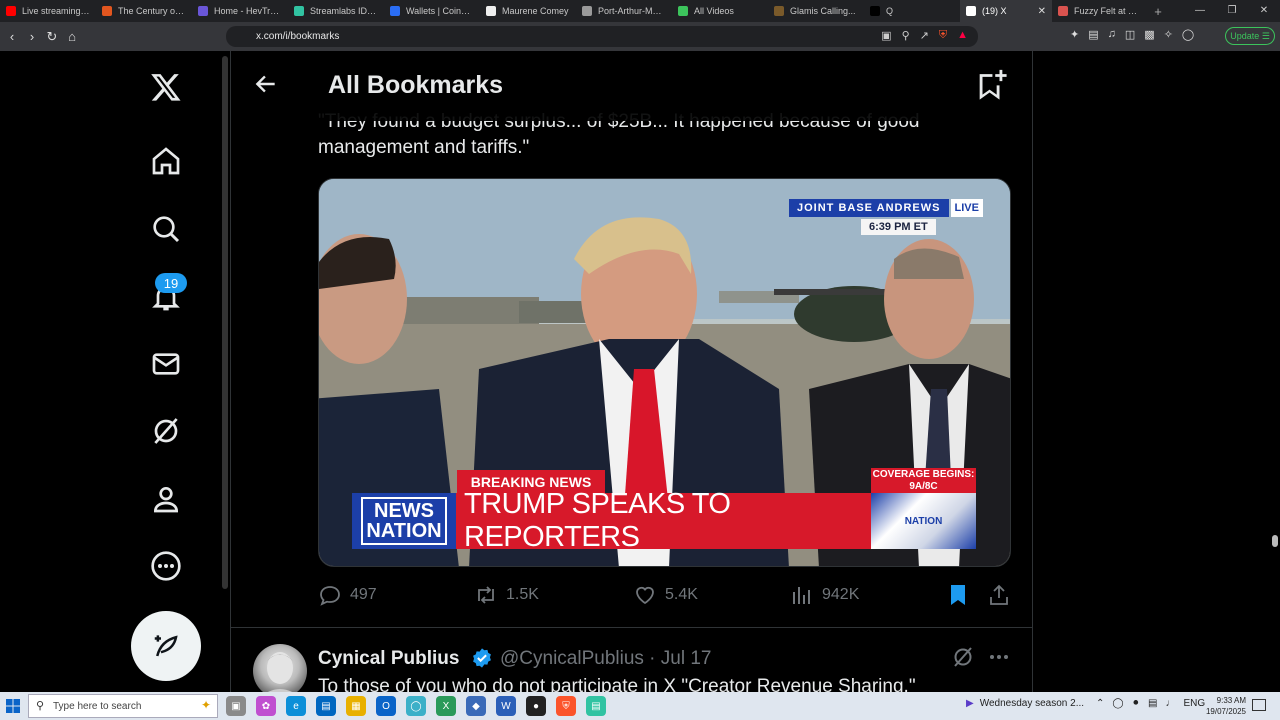 The height and width of the screenshot is (720, 1280). Describe the element at coordinates (1100, 11) in the screenshot. I see `browser-tab: Fuzzy Felt at Duc` at that location.